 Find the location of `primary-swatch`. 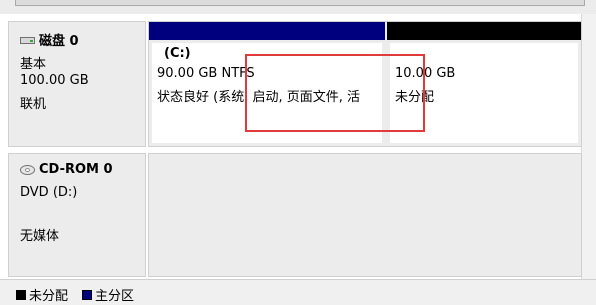

primary-swatch is located at coordinates (87, 294).